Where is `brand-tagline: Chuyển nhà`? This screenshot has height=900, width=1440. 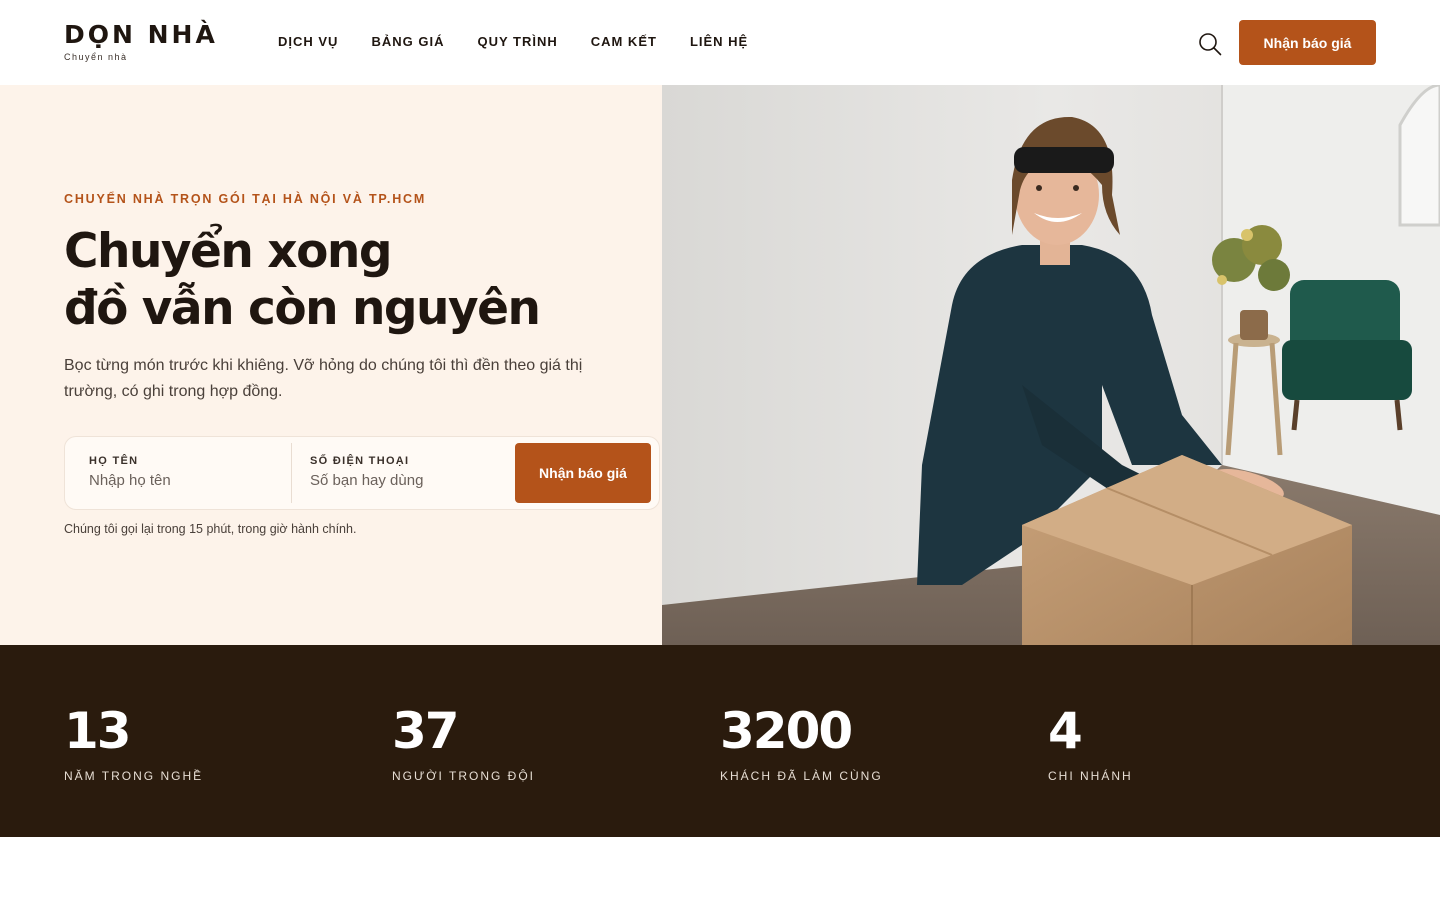
brand-tagline: Chuyển nhà is located at coordinates (96, 57).